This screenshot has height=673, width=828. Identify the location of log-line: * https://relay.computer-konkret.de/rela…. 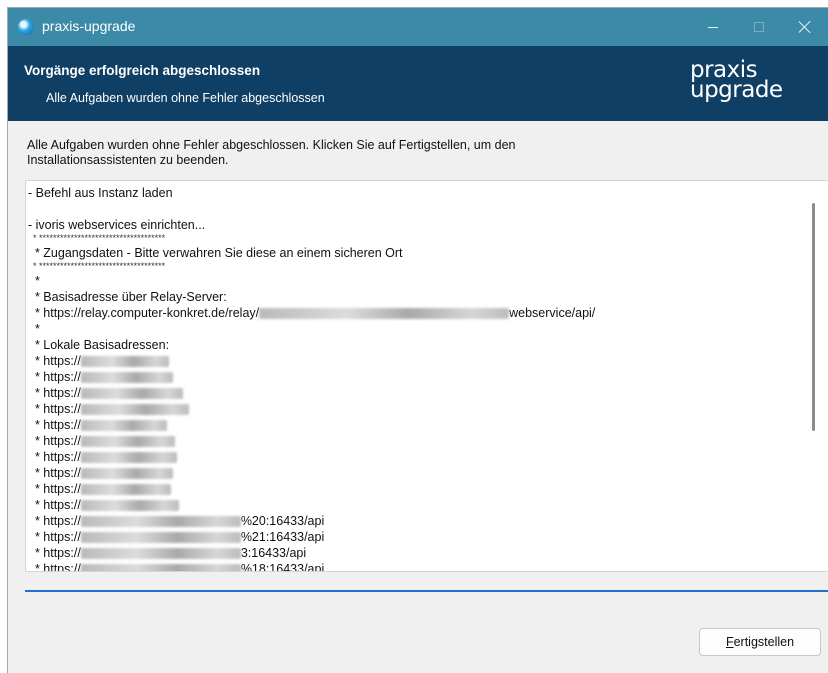
(413, 313).